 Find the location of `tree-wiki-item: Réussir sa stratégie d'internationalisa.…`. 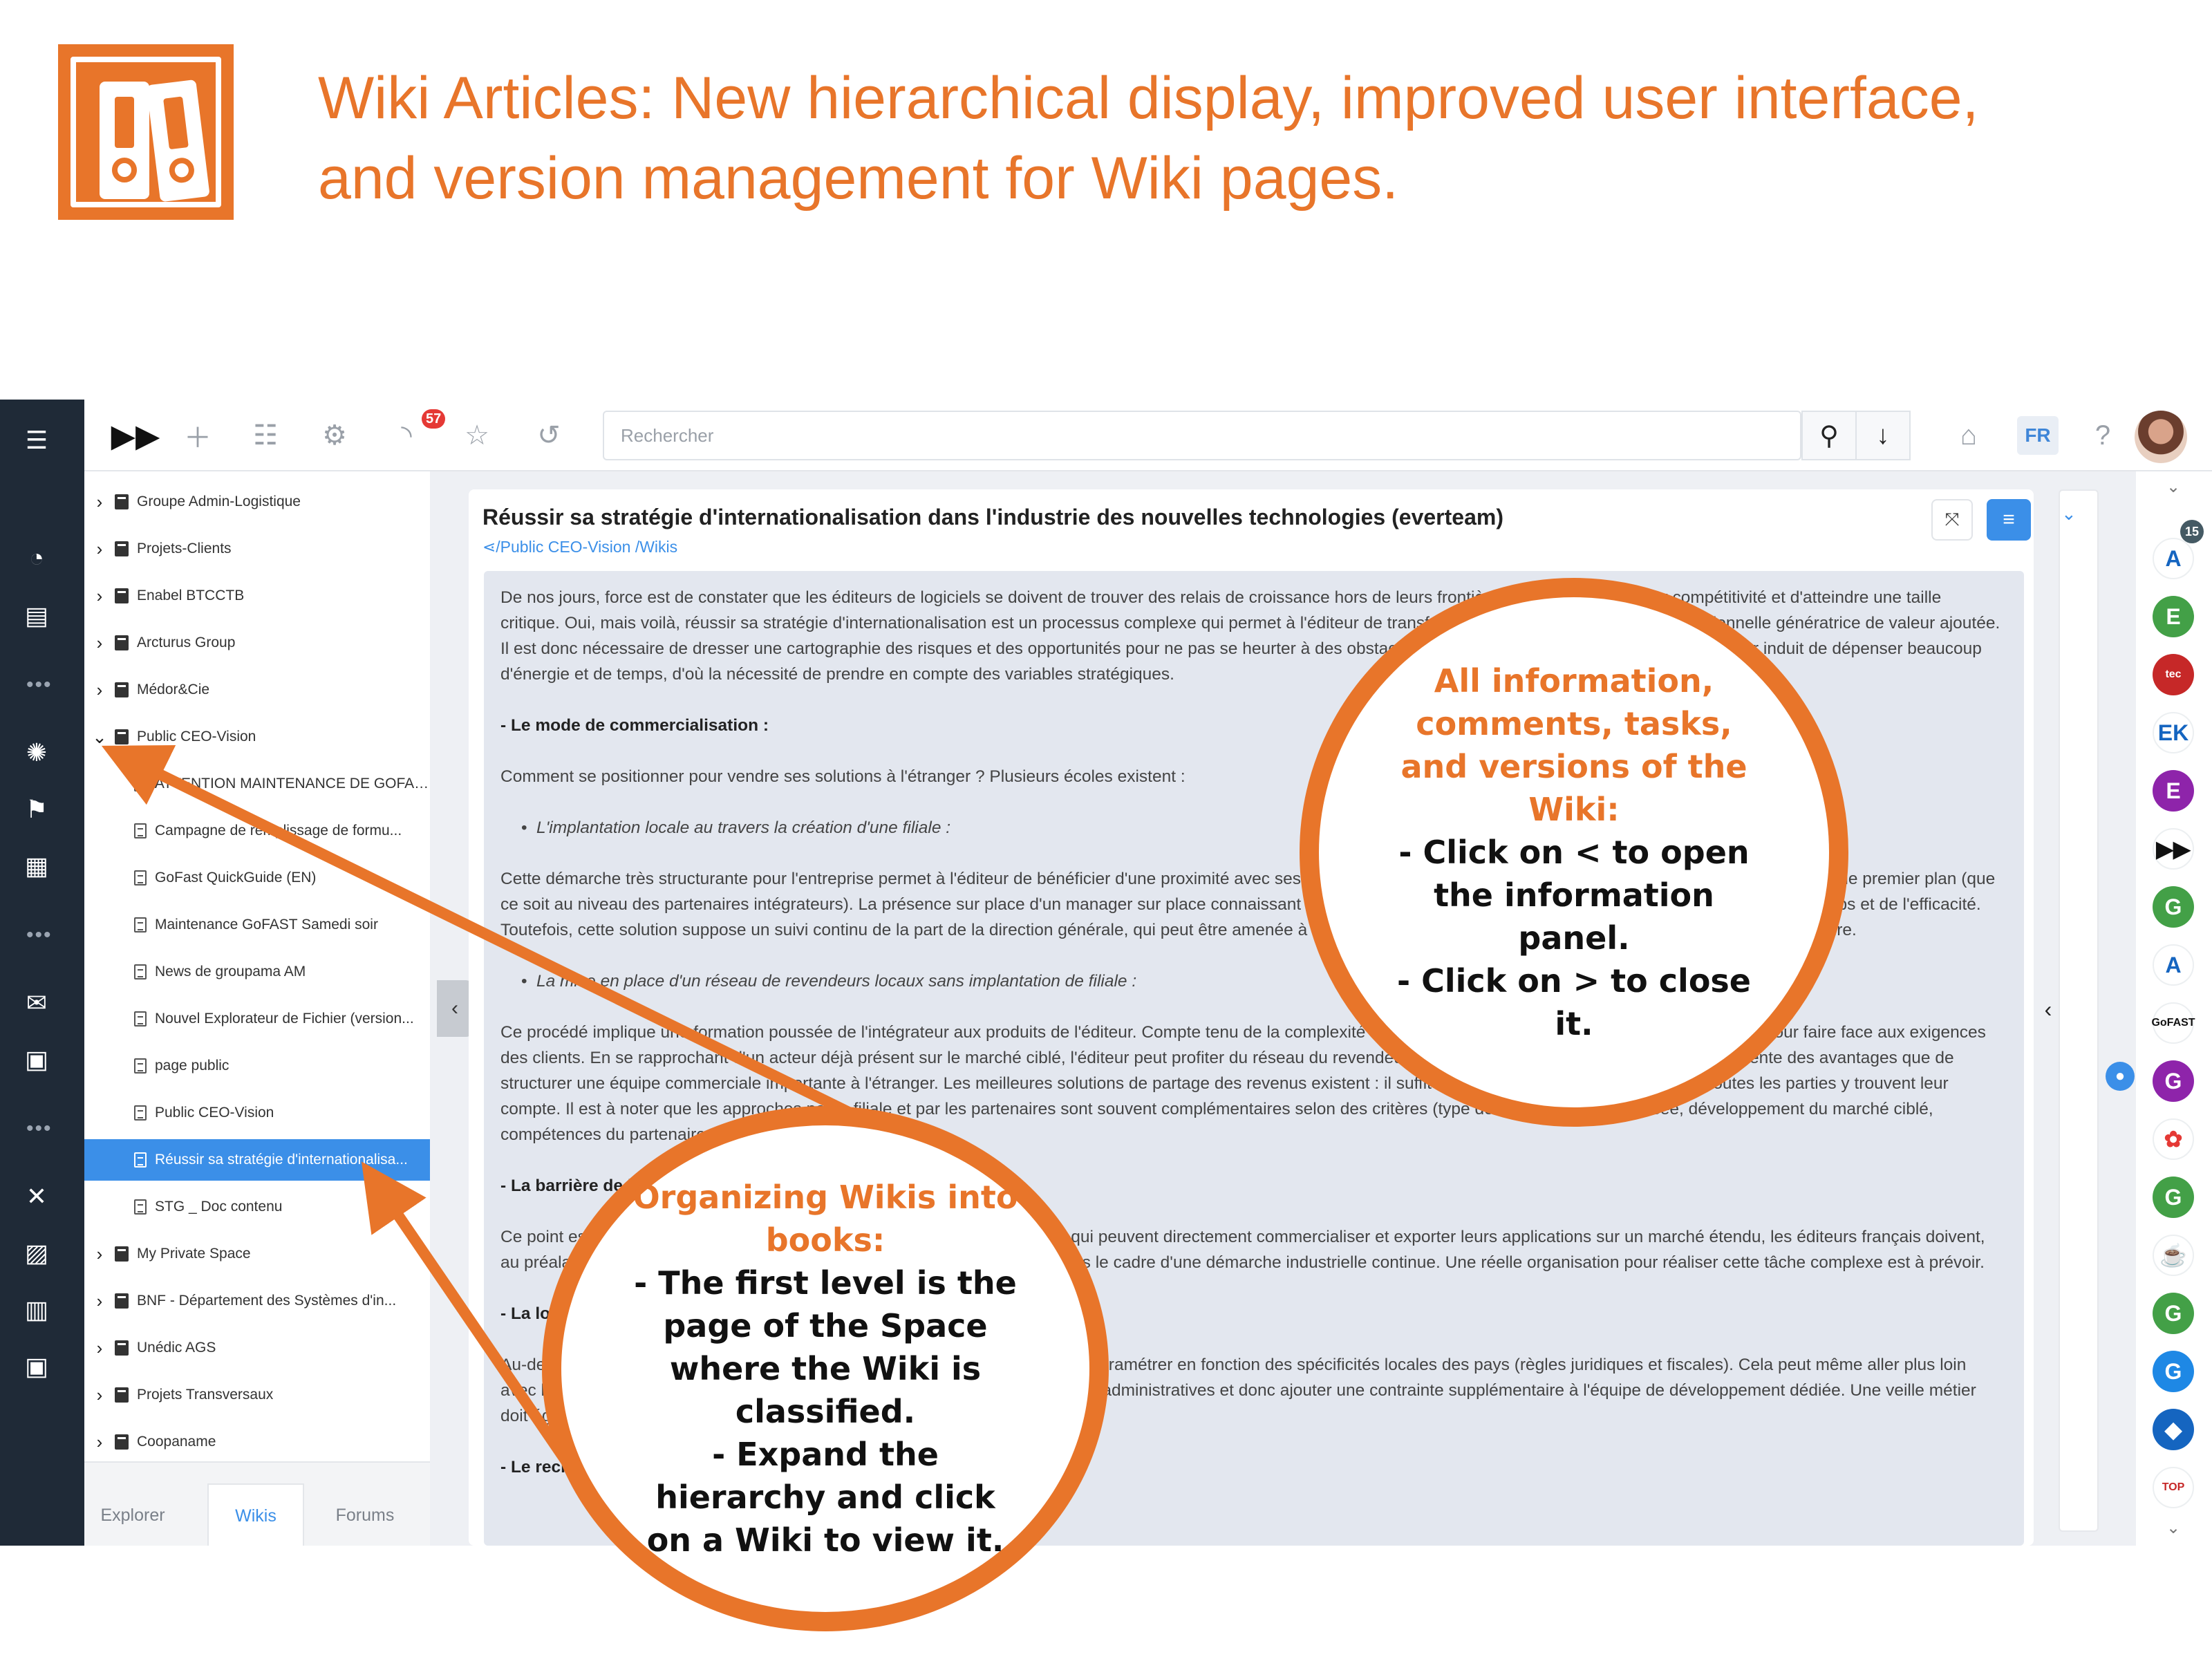

tree-wiki-item: Réussir sa stratégie d'internationalisa.… is located at coordinates (257, 1160).